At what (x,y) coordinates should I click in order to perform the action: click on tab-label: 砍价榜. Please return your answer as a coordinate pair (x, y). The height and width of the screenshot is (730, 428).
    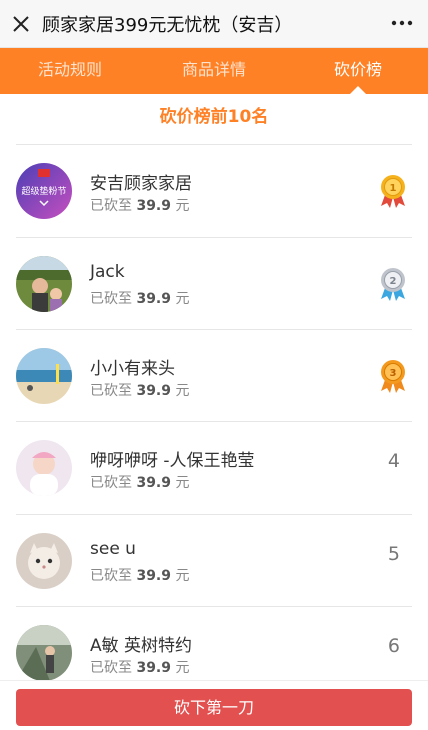
    Looking at the image, I should click on (357, 69).